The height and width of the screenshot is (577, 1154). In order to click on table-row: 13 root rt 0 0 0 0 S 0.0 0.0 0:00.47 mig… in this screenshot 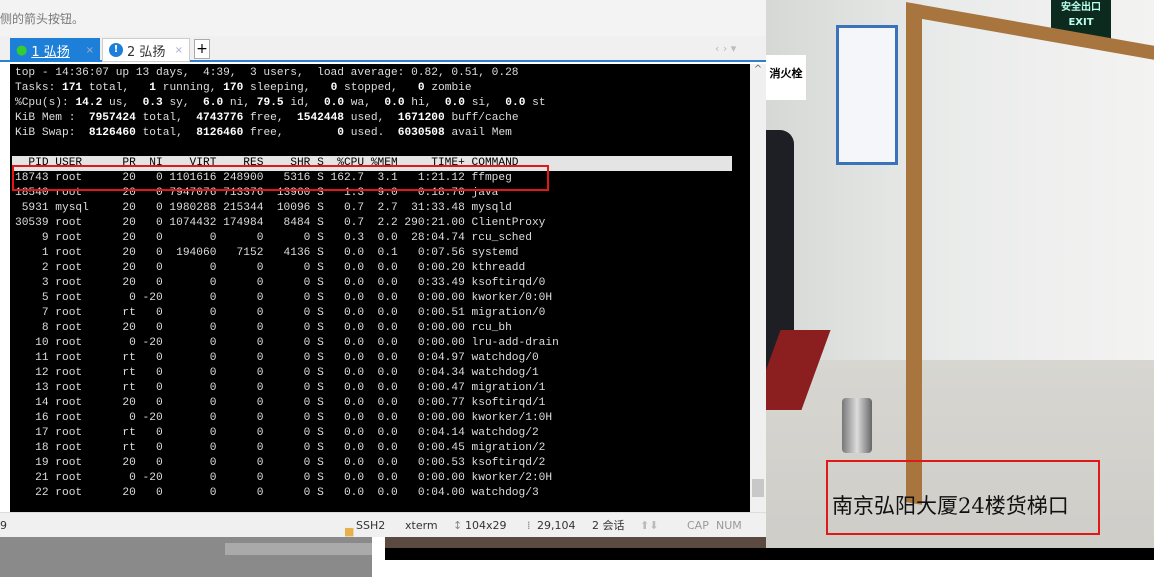, I will do `click(280, 388)`.